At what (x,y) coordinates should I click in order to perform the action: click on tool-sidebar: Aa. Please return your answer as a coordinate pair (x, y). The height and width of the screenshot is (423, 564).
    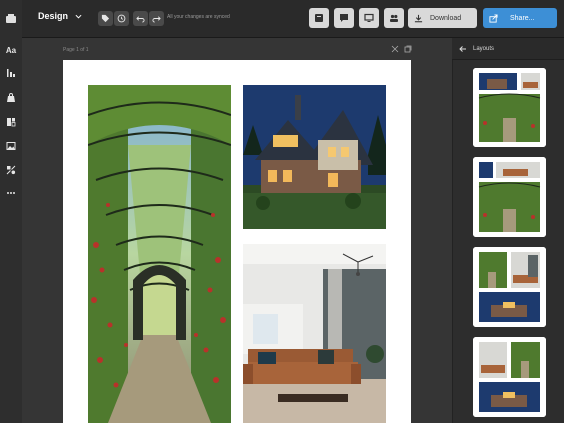
    Looking at the image, I should click on (11, 230).